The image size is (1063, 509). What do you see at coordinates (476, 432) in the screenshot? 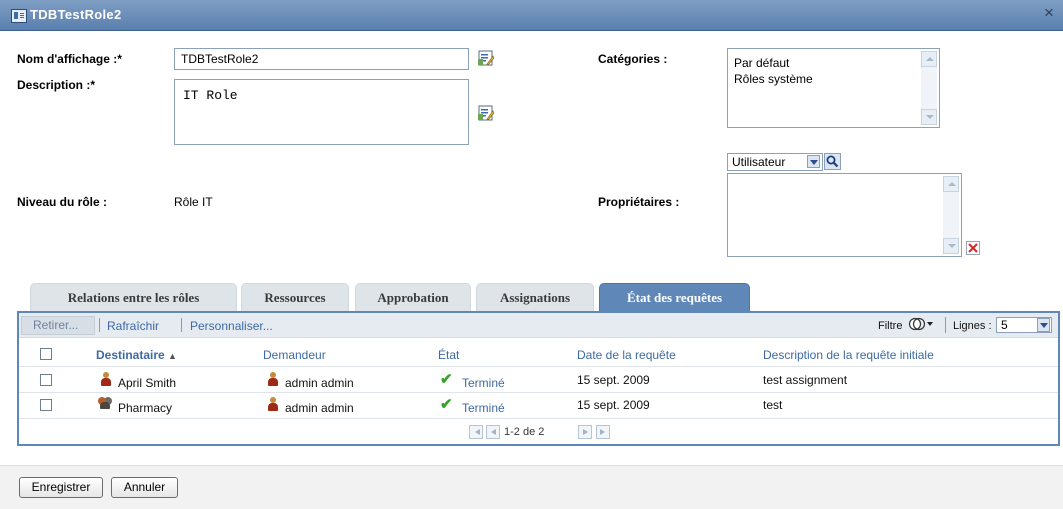
I see `first-page-icon` at bounding box center [476, 432].